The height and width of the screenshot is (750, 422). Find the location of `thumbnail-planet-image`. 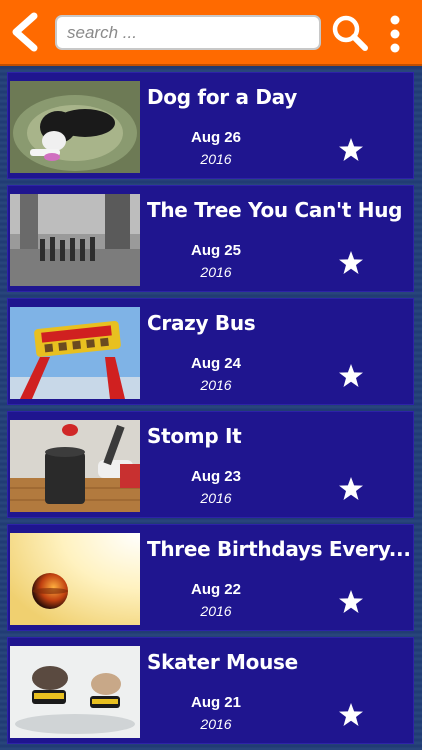

thumbnail-planet-image is located at coordinates (75, 579).